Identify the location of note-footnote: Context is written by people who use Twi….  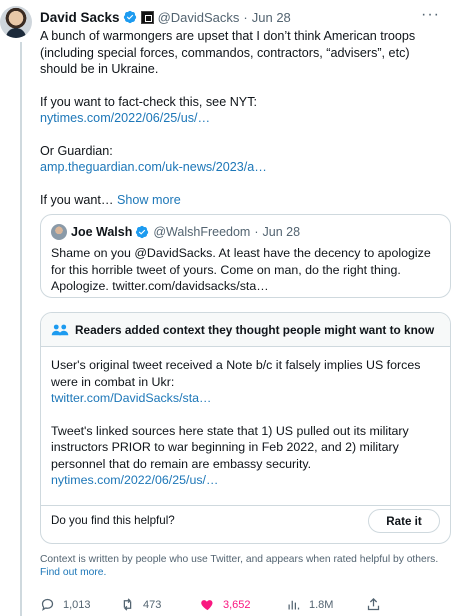
(240, 566).